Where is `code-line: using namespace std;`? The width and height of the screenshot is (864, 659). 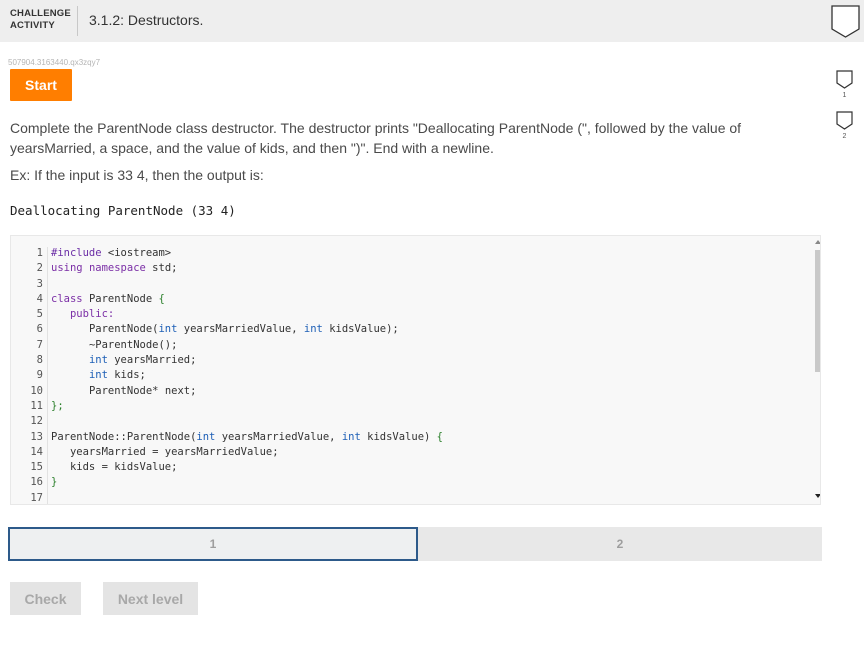 code-line: using namespace std; is located at coordinates (247, 268).